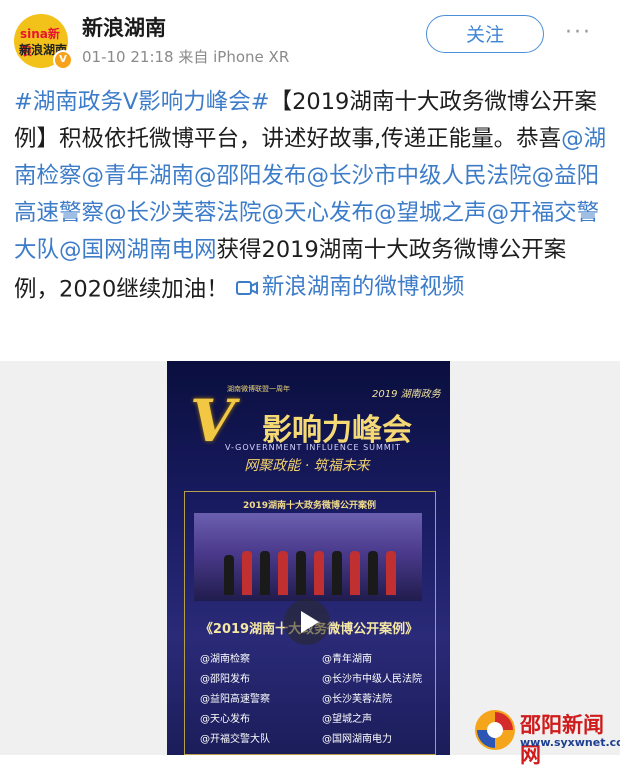  I want to click on summit-english-title: V-GOVERNMENT INFLUENCE SUMMIT, so click(313, 447).